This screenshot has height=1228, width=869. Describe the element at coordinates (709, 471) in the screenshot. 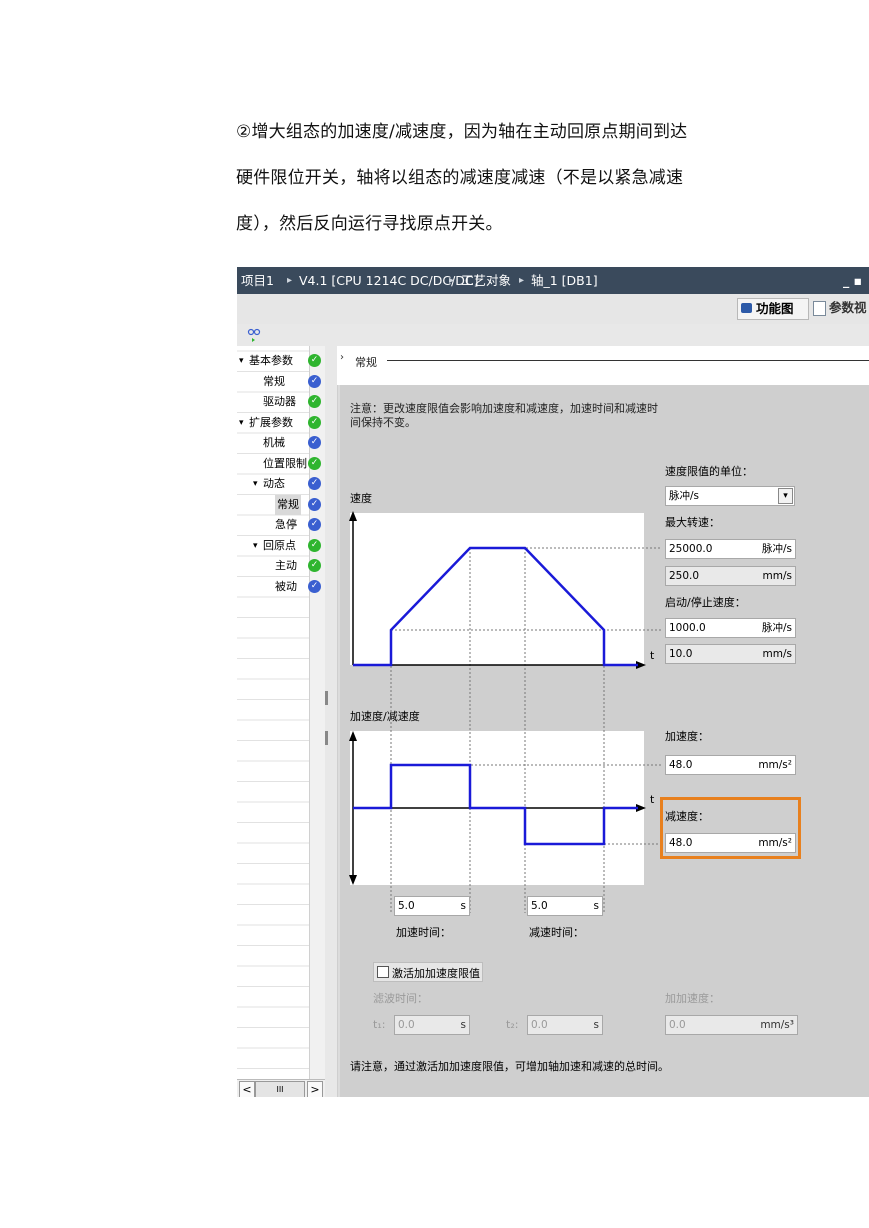

I see `speed-unit-label: 速度限值的单位：` at that location.